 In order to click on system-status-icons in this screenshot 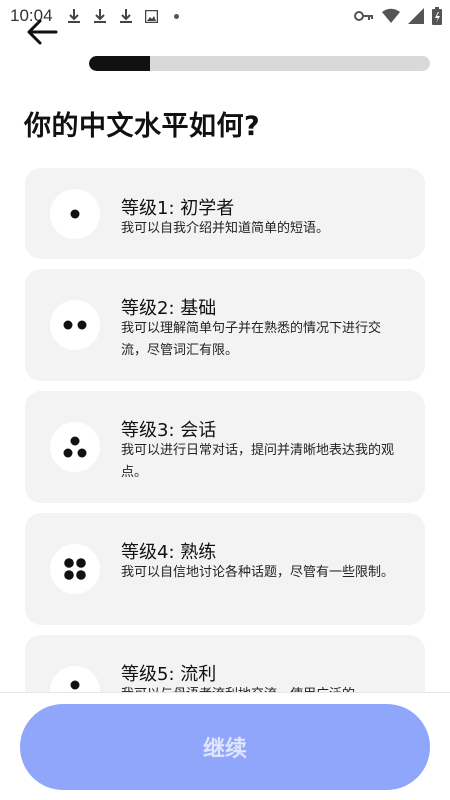, I will do `click(398, 16)`.